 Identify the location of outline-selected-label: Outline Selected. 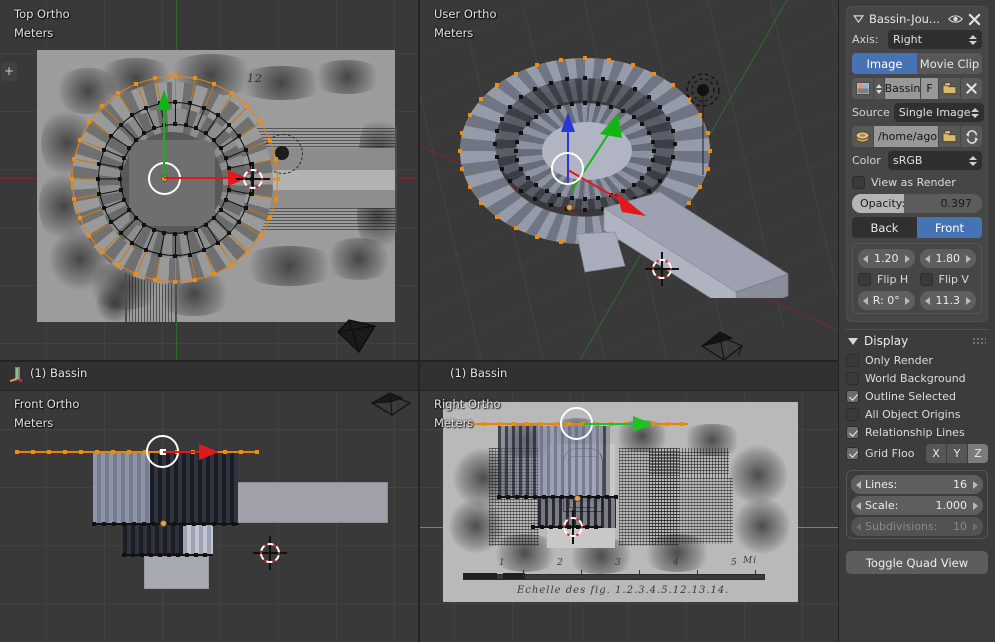
(910, 396).